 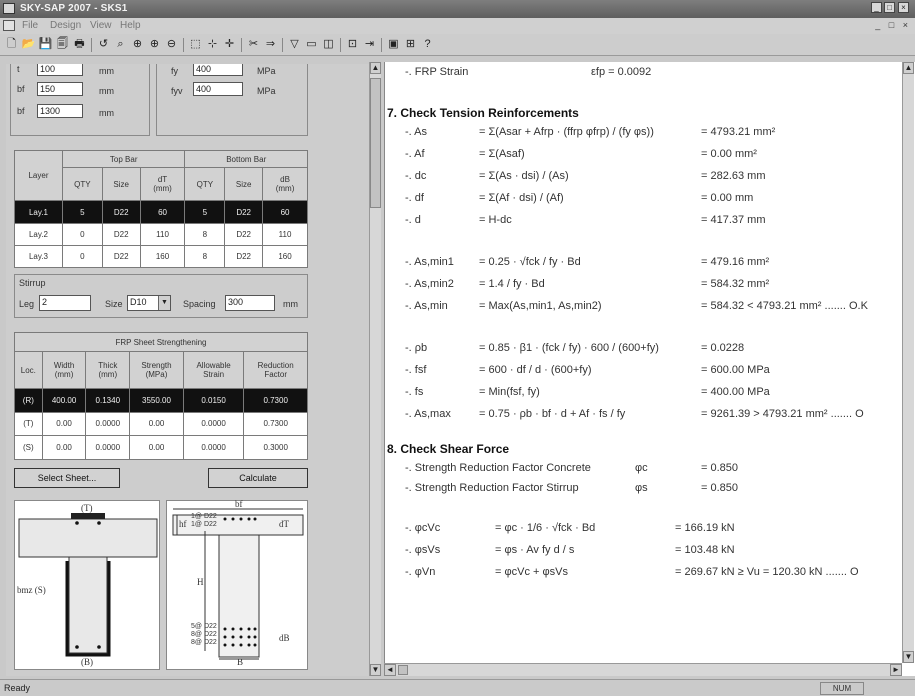 What do you see at coordinates (369, 44) in the screenshot?
I see `export-icon: ⇥` at bounding box center [369, 44].